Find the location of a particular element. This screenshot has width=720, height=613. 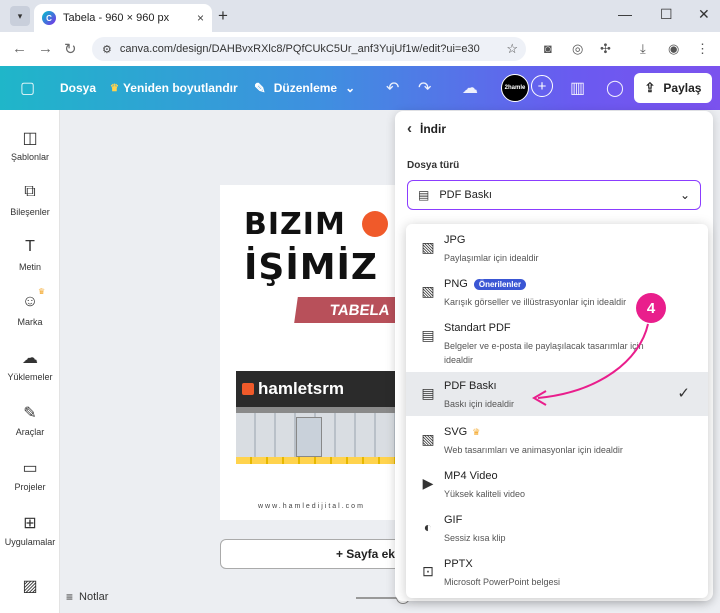

gif-icon: ◐ is located at coordinates (428, 527).